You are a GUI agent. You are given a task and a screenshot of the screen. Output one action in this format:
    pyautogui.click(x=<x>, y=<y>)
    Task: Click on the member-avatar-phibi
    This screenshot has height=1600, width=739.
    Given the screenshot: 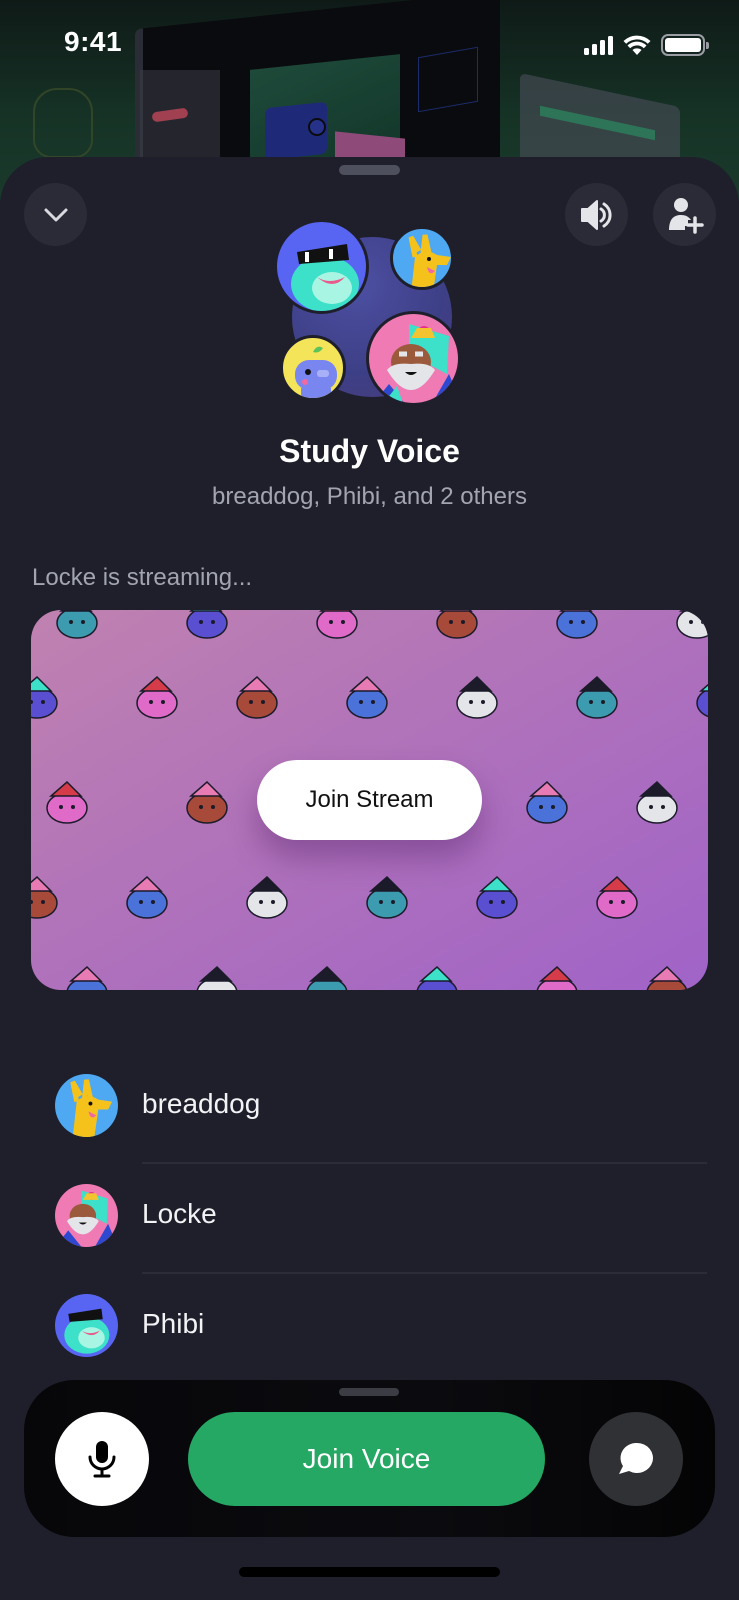 What is the action you would take?
    pyautogui.click(x=86, y=1325)
    